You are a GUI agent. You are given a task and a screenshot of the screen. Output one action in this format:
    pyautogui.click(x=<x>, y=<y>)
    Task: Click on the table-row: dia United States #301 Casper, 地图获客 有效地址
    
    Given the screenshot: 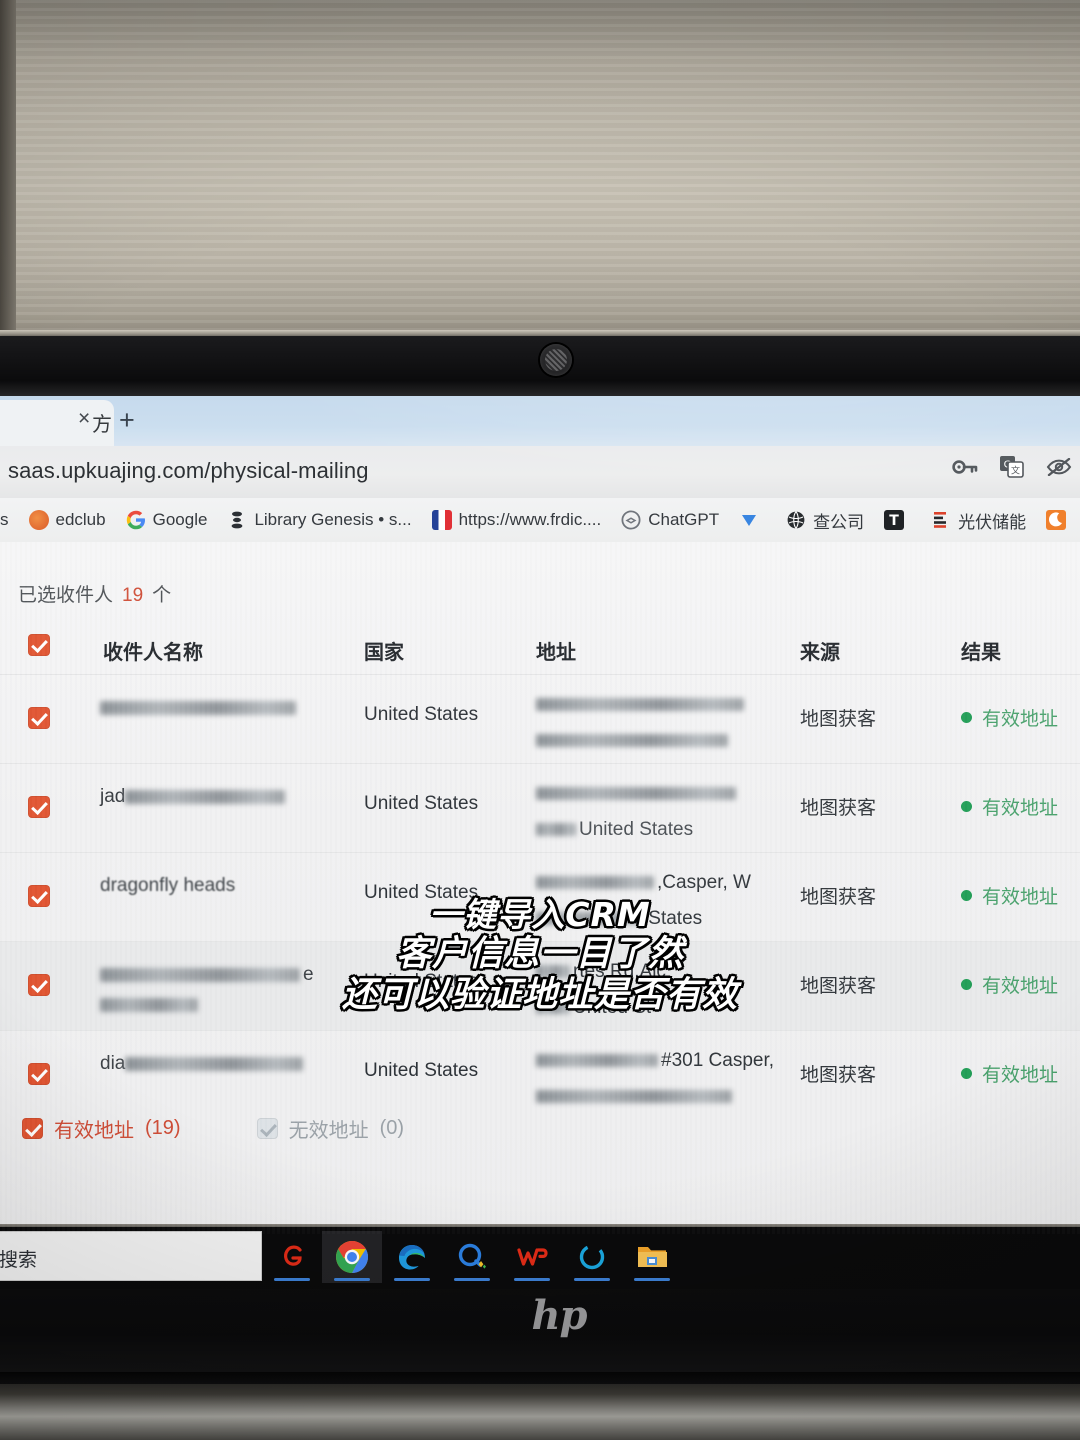 What is the action you would take?
    pyautogui.click(x=540, y=1074)
    